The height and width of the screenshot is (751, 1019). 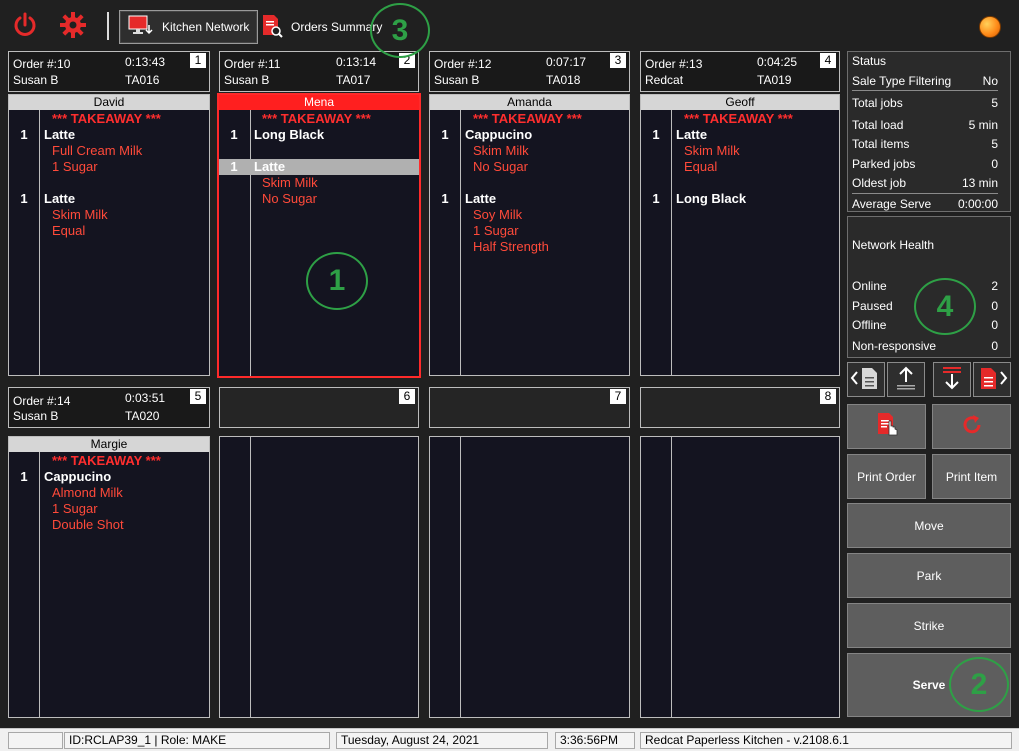 I want to click on recall-order-button, so click(x=886, y=426).